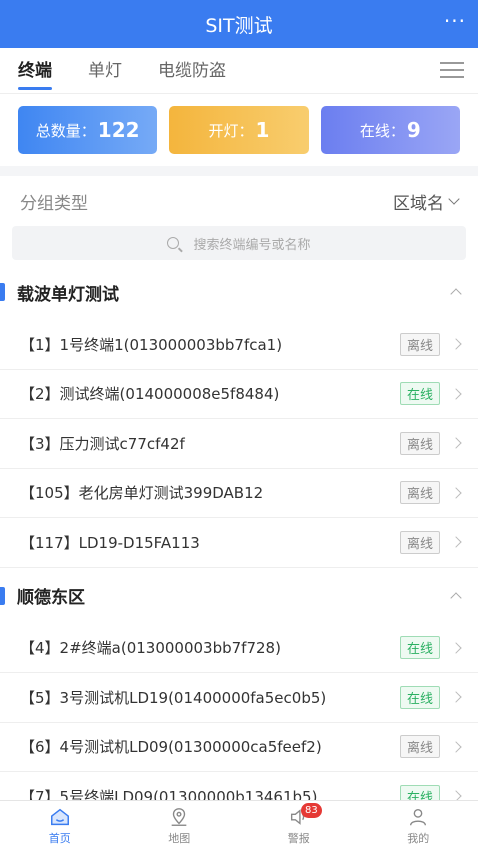 The image size is (478, 850). Describe the element at coordinates (311, 810) in the screenshot. I see `alarm-count-badge: 83` at that location.